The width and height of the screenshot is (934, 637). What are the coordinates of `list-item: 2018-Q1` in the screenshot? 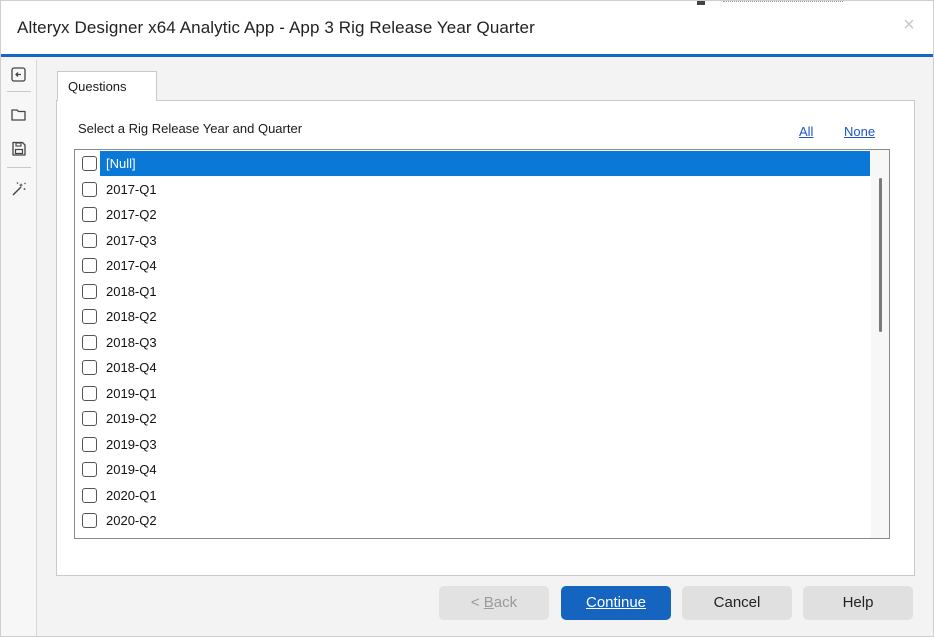 It's located at (473, 291).